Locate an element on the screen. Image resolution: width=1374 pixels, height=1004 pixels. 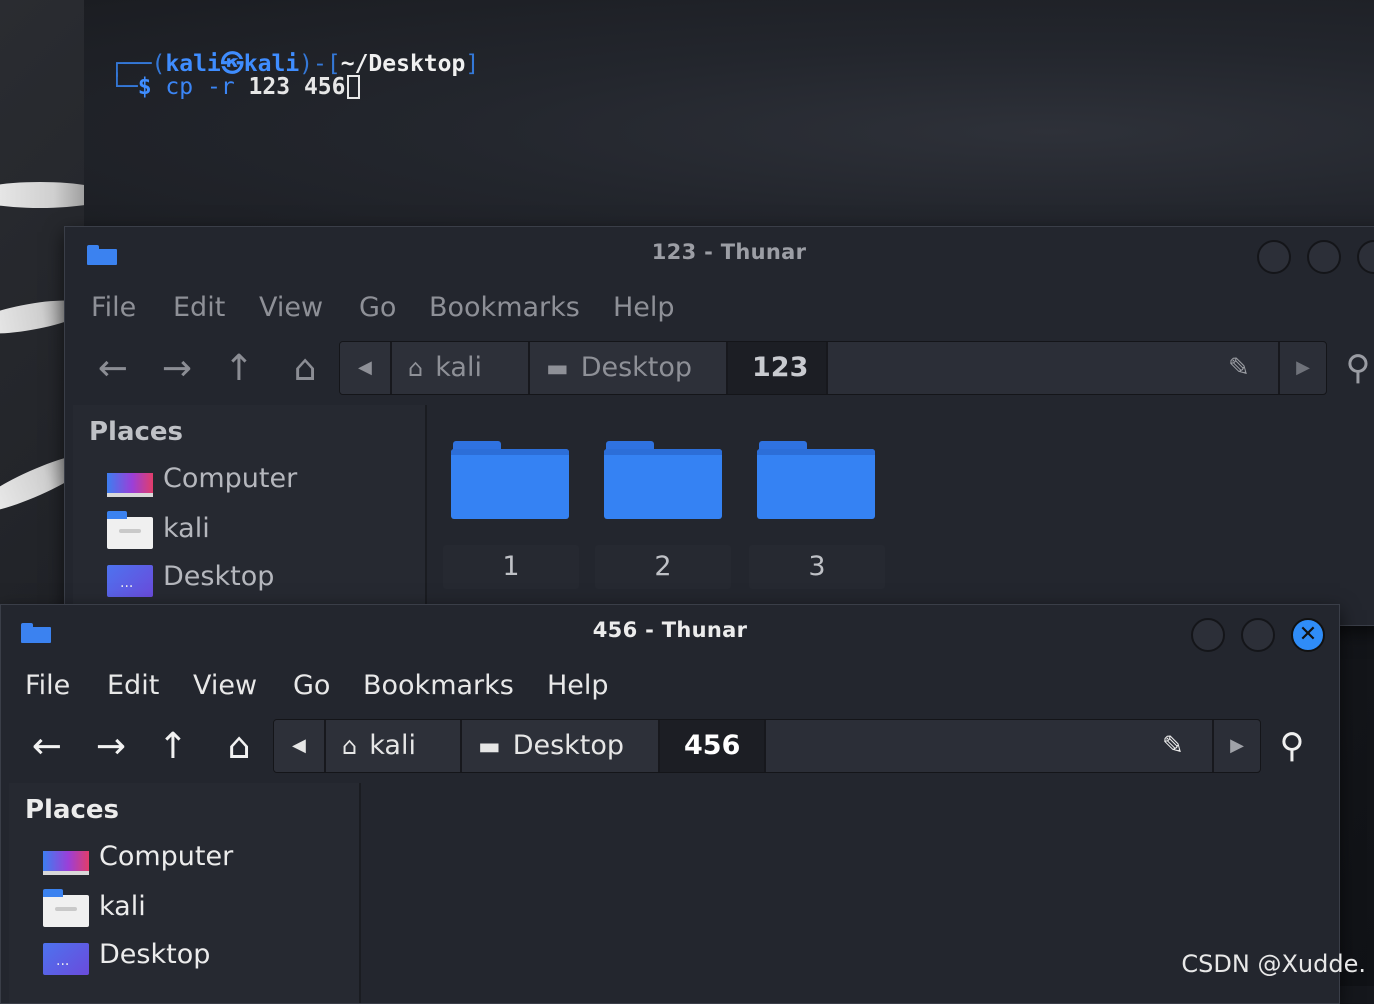
terminal-prompt-line: ┌──(kali㉿kali)-[~/Desktop] is located at coordinates (295, 64).